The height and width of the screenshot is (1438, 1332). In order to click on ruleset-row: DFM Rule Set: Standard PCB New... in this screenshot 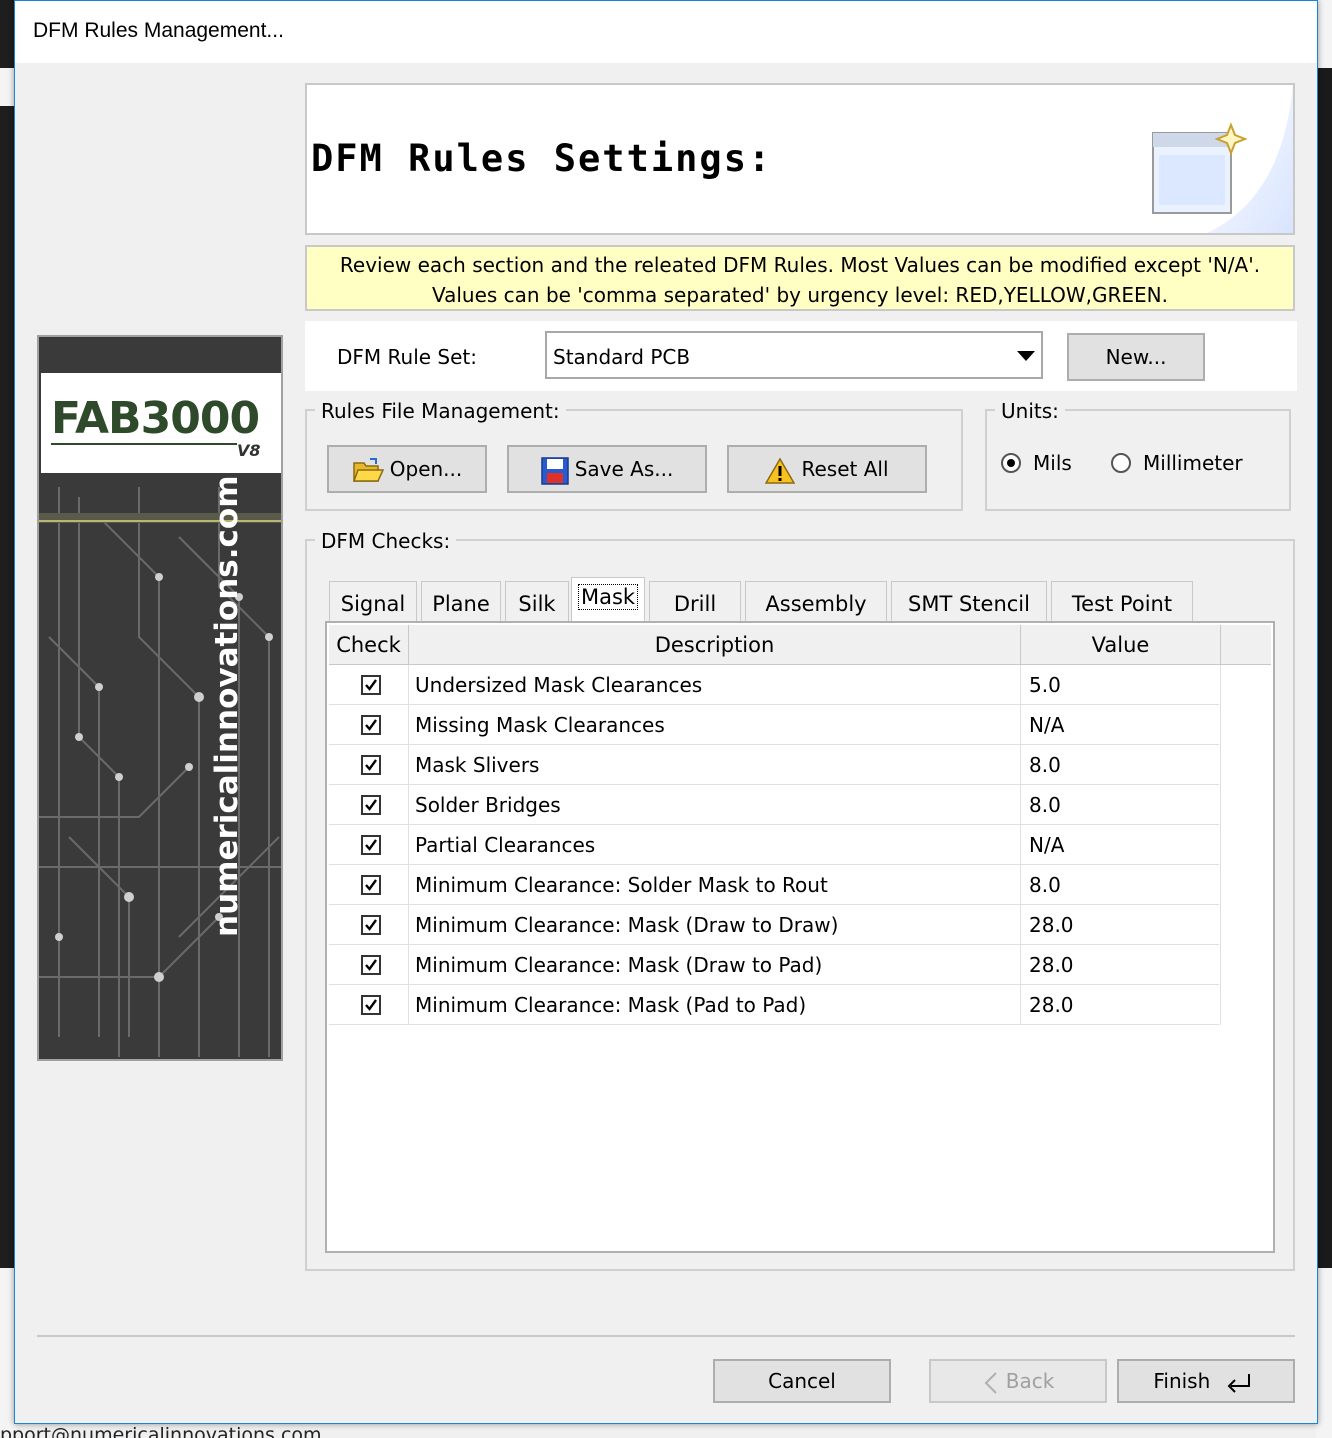, I will do `click(801, 356)`.